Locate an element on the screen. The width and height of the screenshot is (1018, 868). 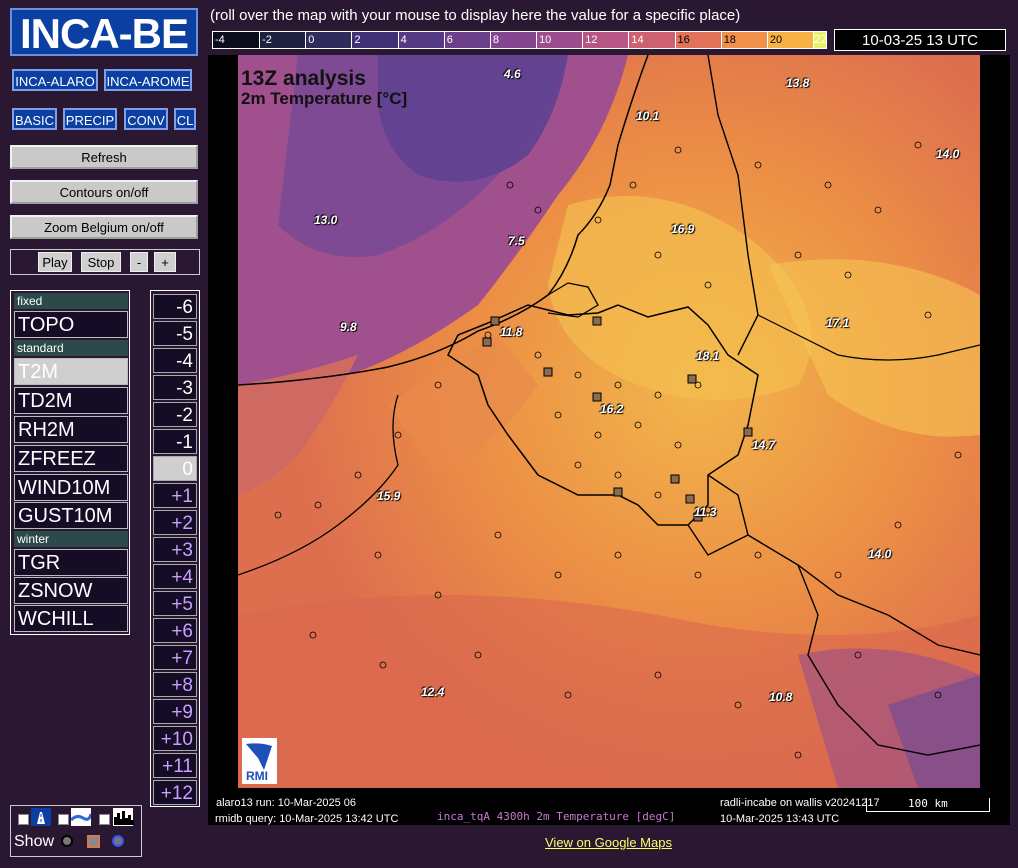
temp-label: 7.5 is located at coordinates (516, 241).